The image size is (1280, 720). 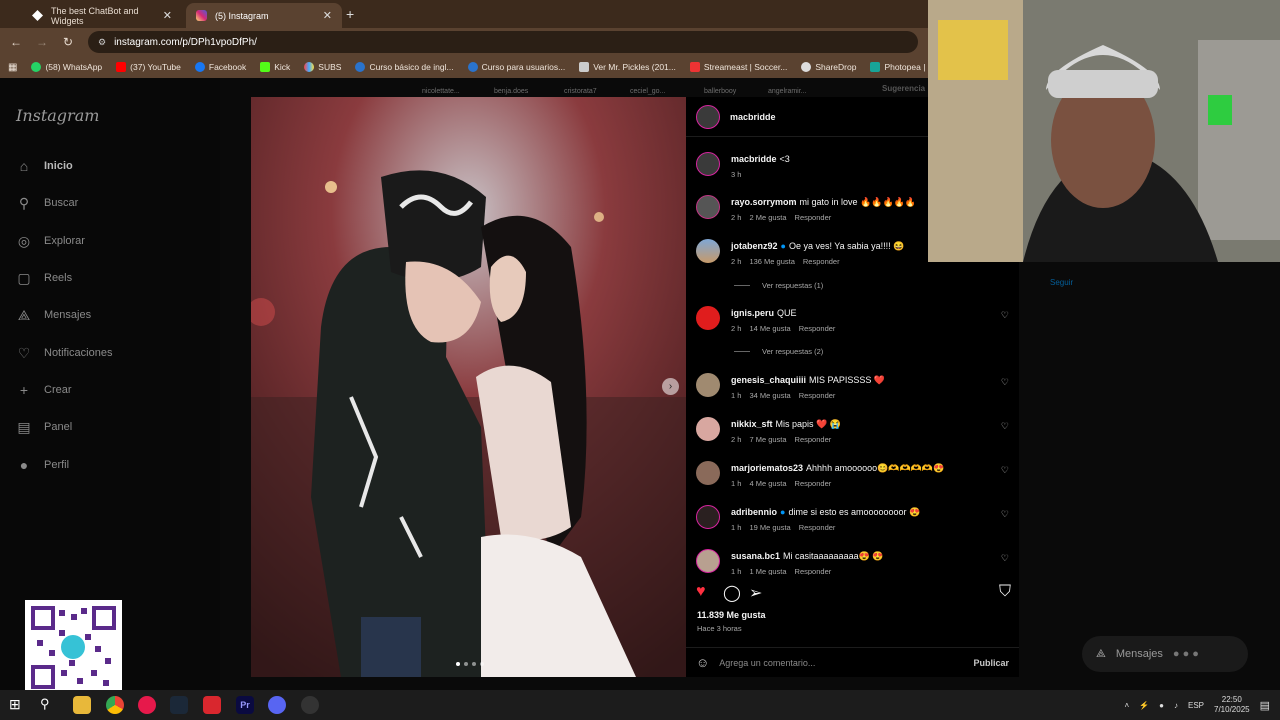 What do you see at coordinates (322, 67) in the screenshot?
I see `bookmark-subs: SUBS` at bounding box center [322, 67].